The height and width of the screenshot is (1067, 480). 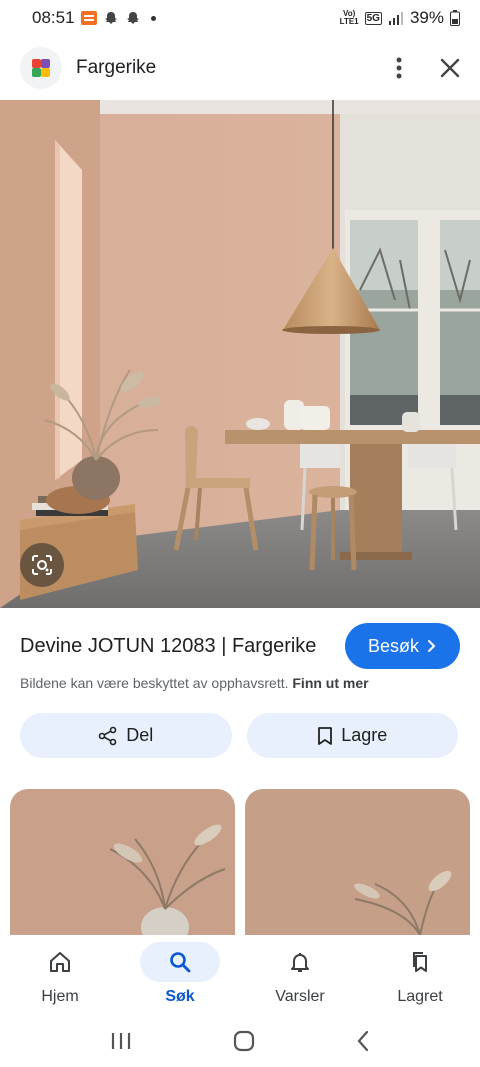 What do you see at coordinates (420, 996) in the screenshot?
I see `nav-saved-label: Lagret` at bounding box center [420, 996].